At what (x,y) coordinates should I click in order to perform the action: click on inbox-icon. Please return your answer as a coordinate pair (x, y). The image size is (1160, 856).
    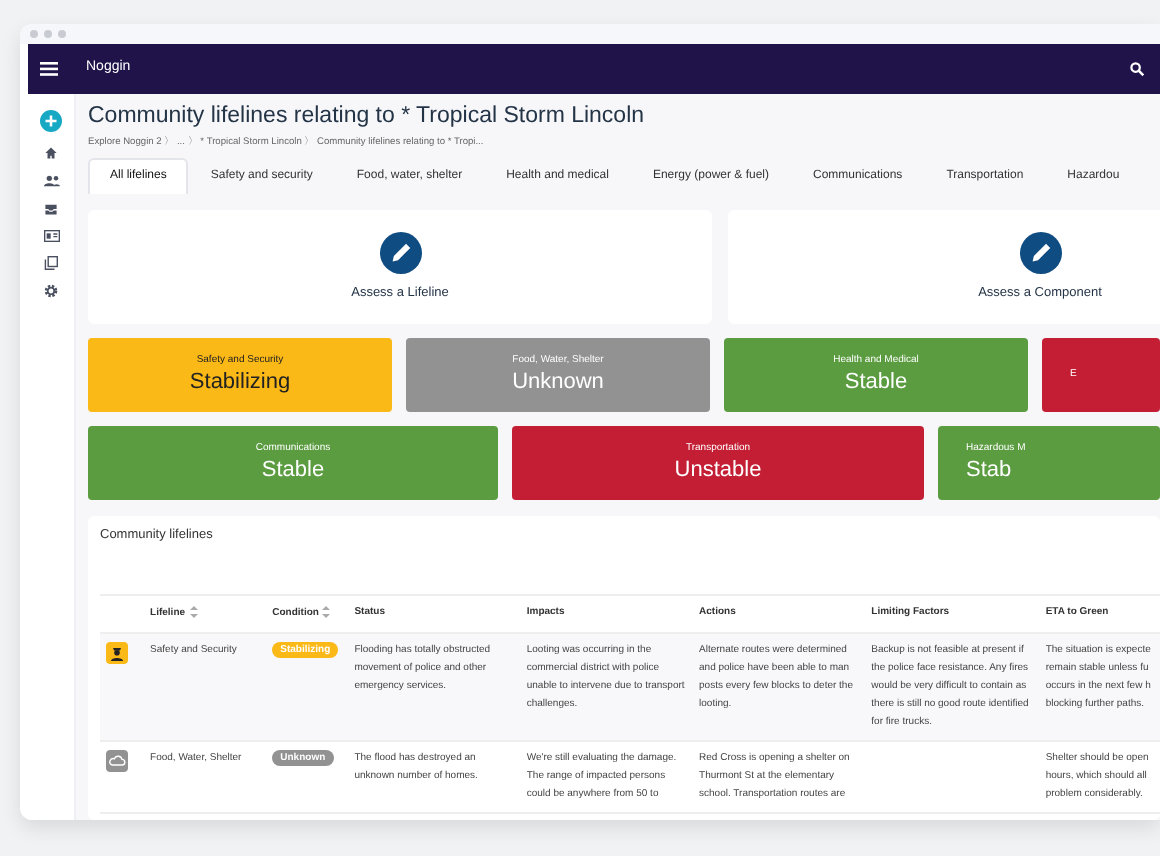
    Looking at the image, I should click on (51, 209).